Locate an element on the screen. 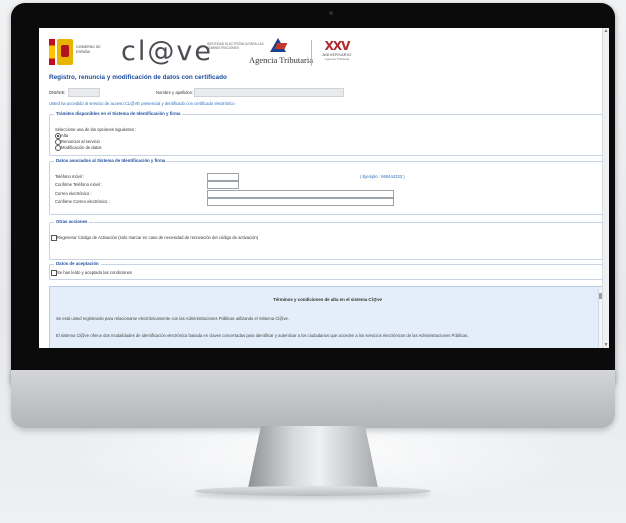 Image resolution: width=626 pixels, height=523 pixels. clave-logo: cl@ve is located at coordinates (167, 52).